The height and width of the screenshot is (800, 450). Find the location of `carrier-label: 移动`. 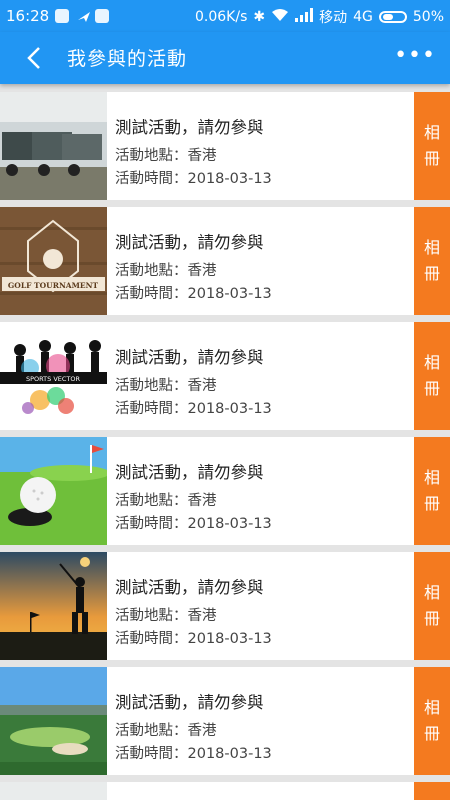

carrier-label: 移动 is located at coordinates (333, 18).